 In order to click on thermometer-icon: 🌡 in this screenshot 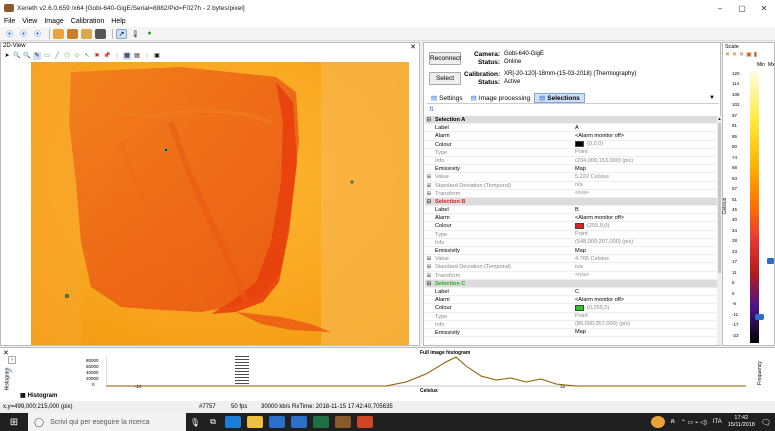, I will do `click(135, 34)`.